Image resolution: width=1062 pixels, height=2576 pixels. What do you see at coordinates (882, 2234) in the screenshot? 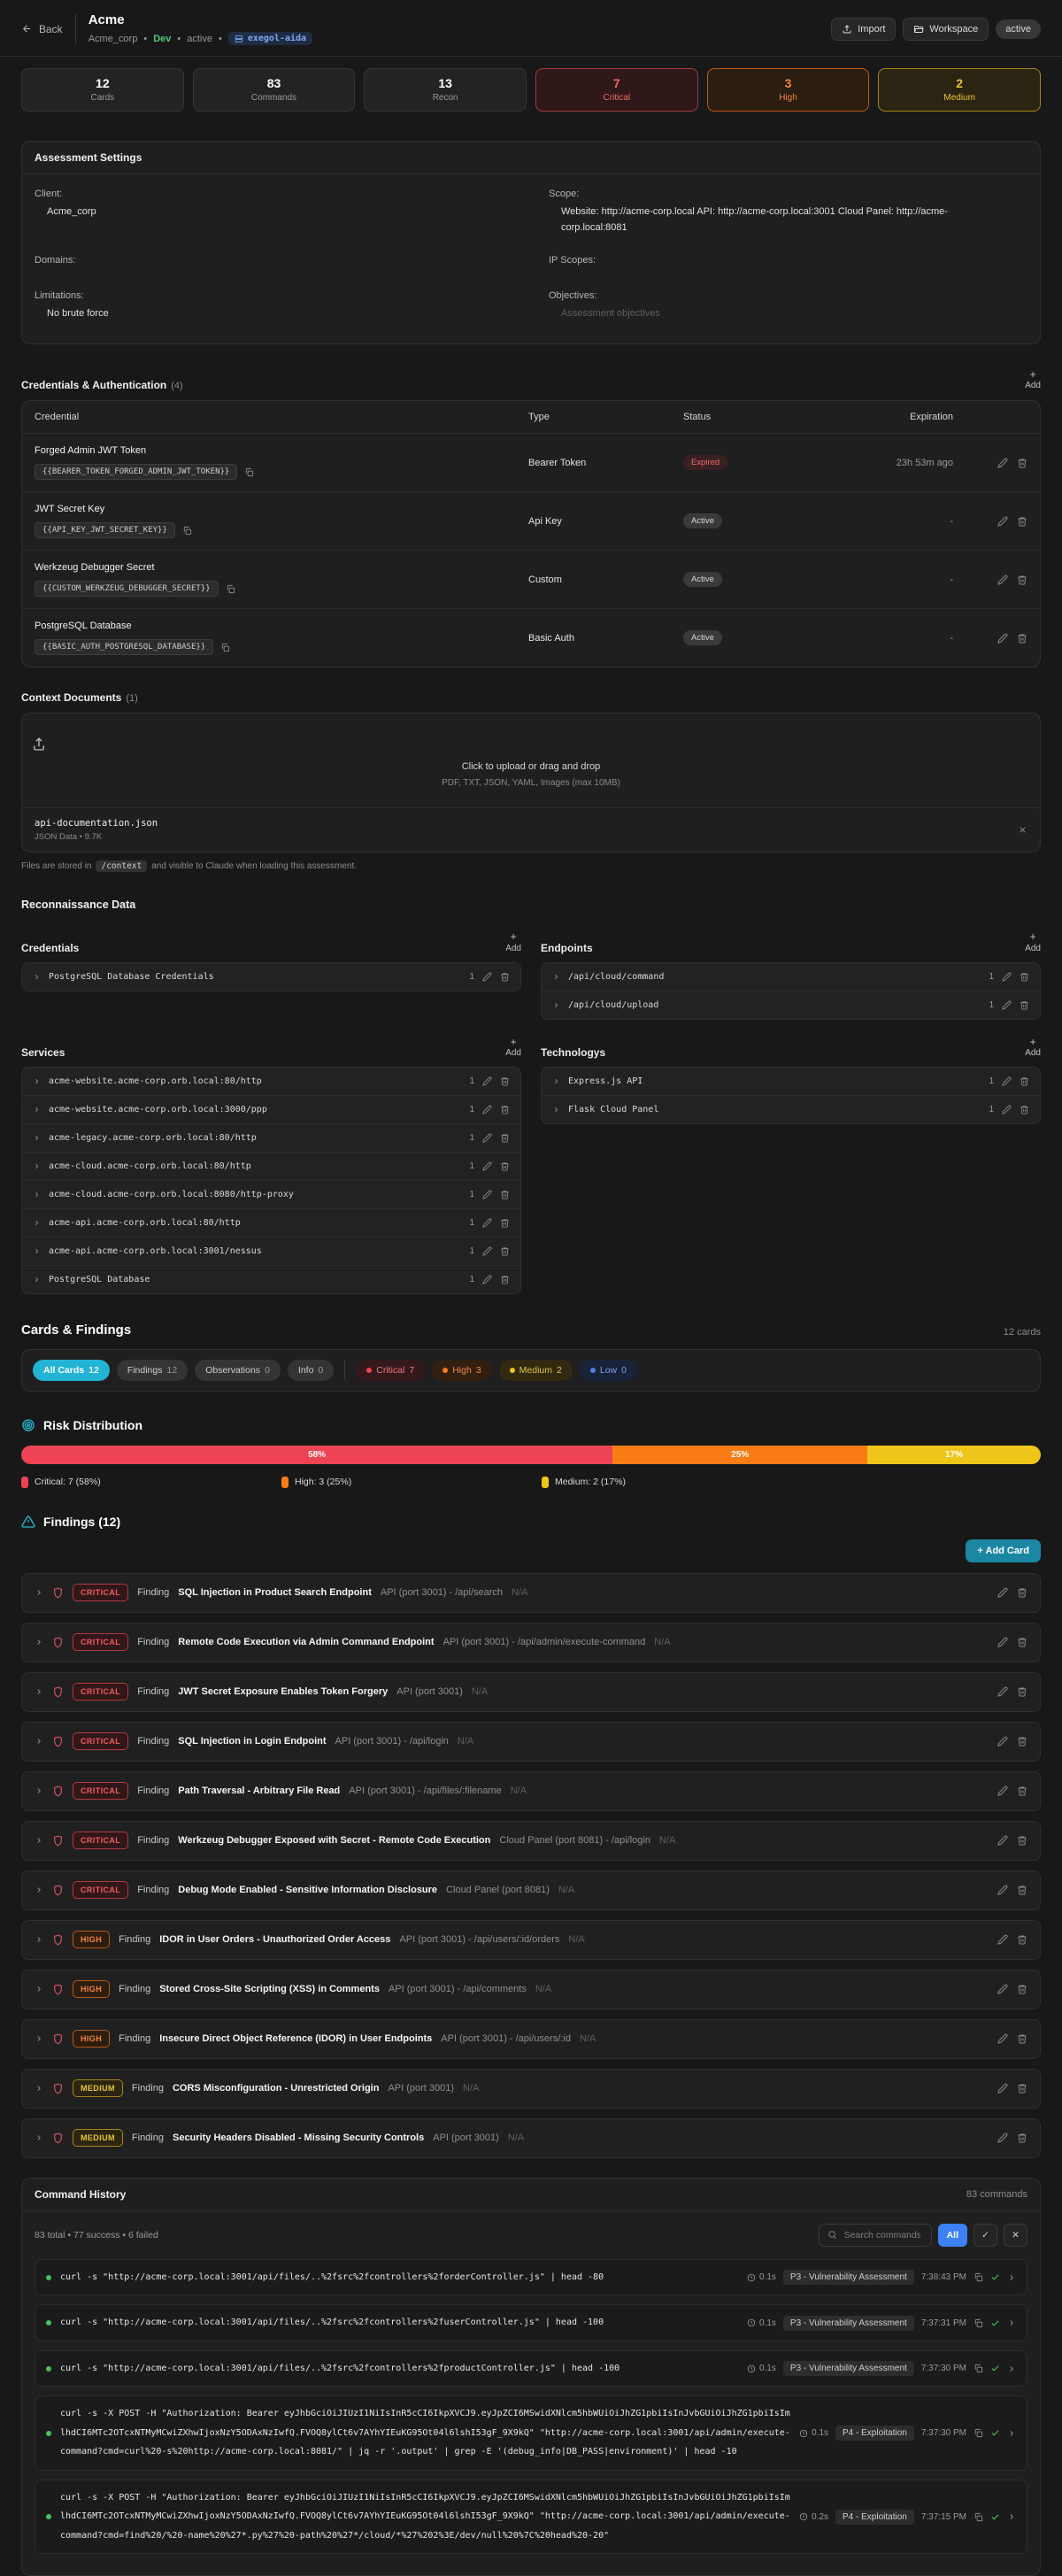
I see `search-input` at bounding box center [882, 2234].